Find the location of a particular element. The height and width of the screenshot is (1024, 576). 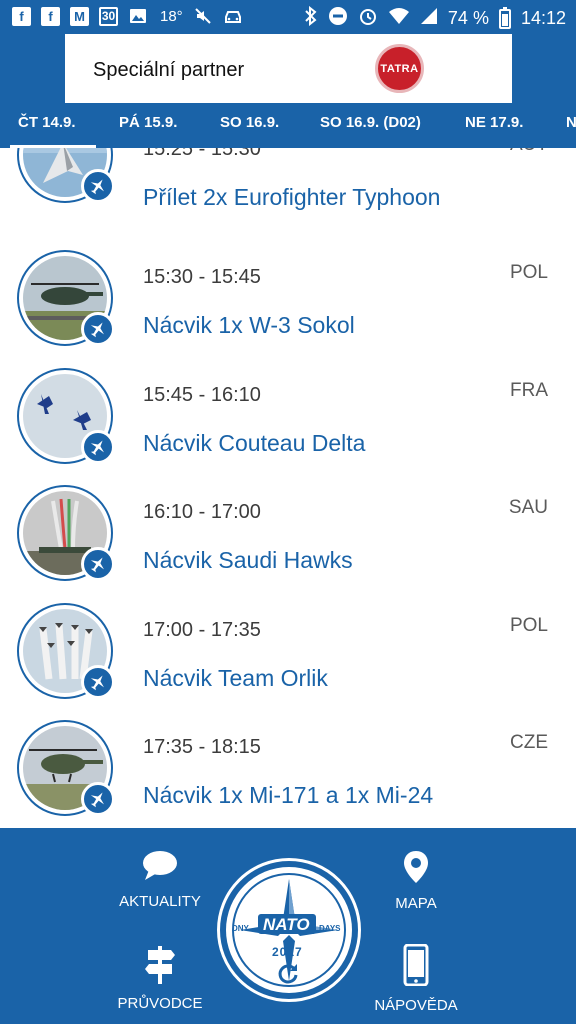

temperature: 18° is located at coordinates (171, 16).